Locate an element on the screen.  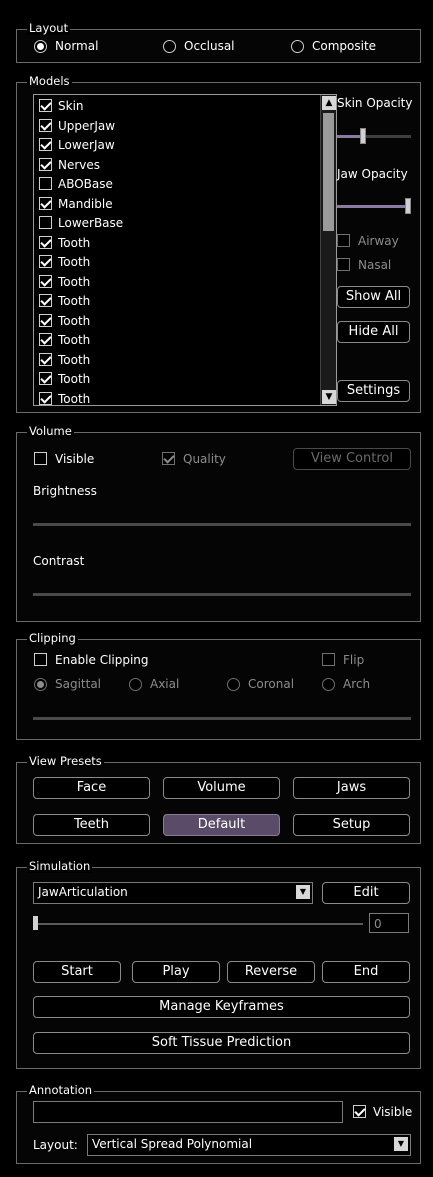
layout-composite-label: Composite is located at coordinates (344, 46).